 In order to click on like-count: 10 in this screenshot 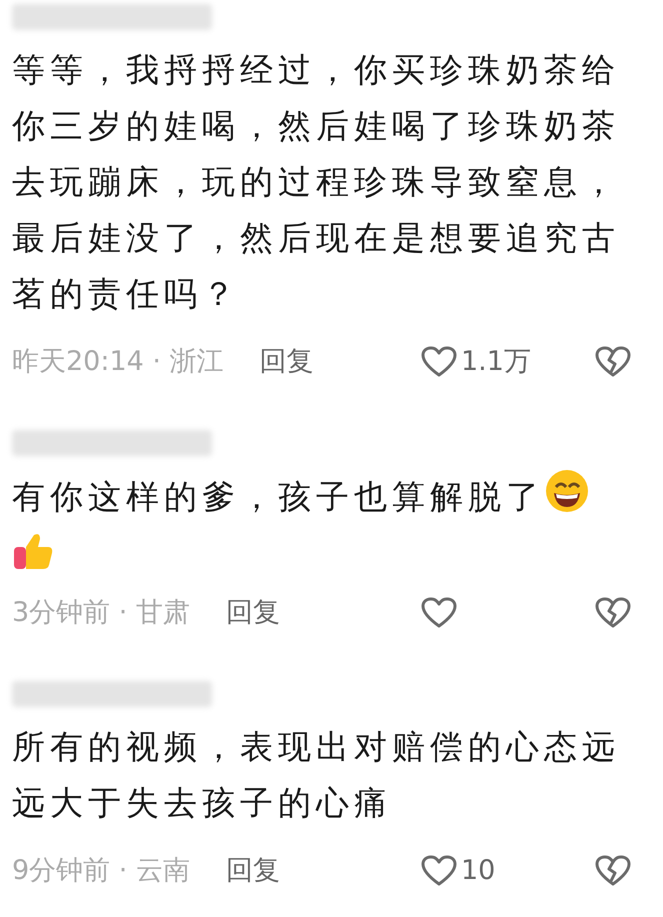, I will do `click(478, 871)`.